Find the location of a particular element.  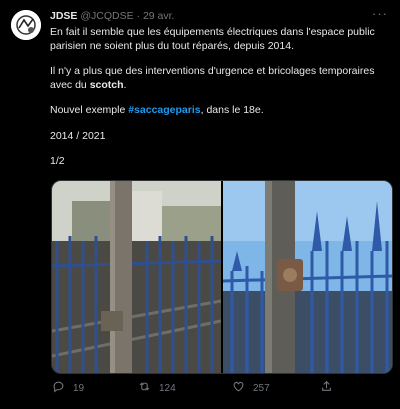

like-count: 257 is located at coordinates (261, 388).